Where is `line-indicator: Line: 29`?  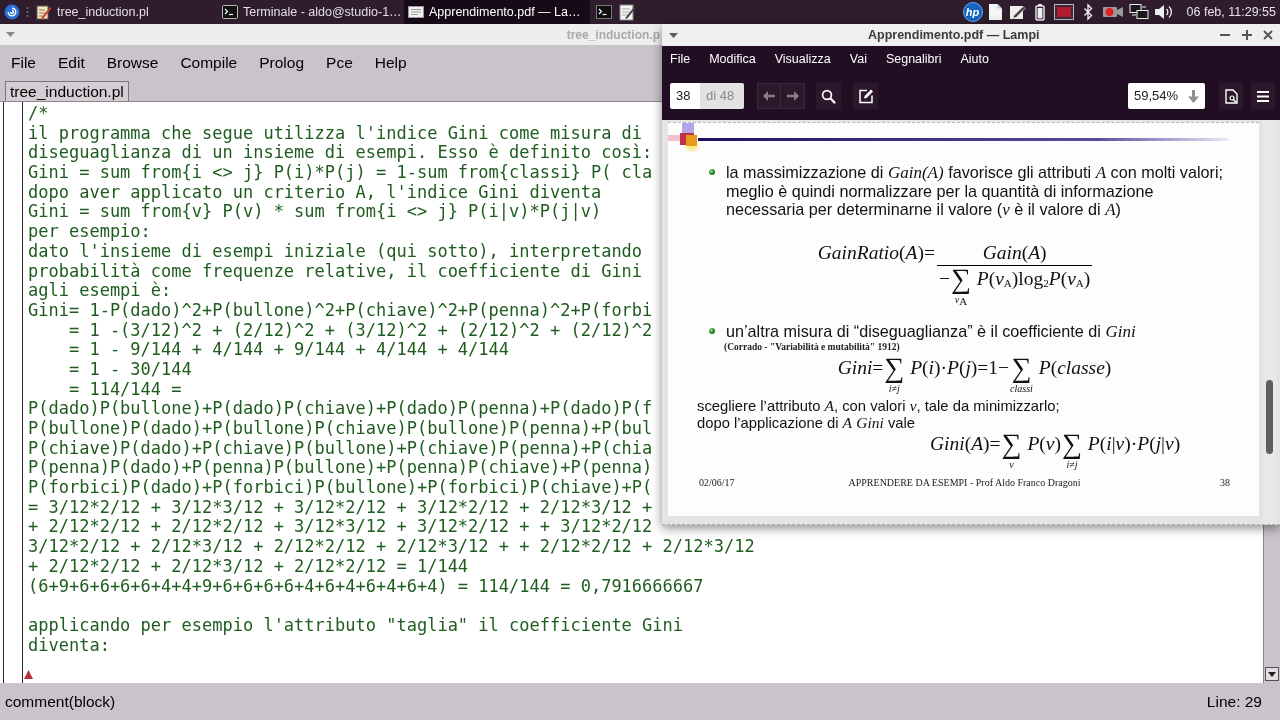
line-indicator: Line: 29 is located at coordinates (1234, 701).